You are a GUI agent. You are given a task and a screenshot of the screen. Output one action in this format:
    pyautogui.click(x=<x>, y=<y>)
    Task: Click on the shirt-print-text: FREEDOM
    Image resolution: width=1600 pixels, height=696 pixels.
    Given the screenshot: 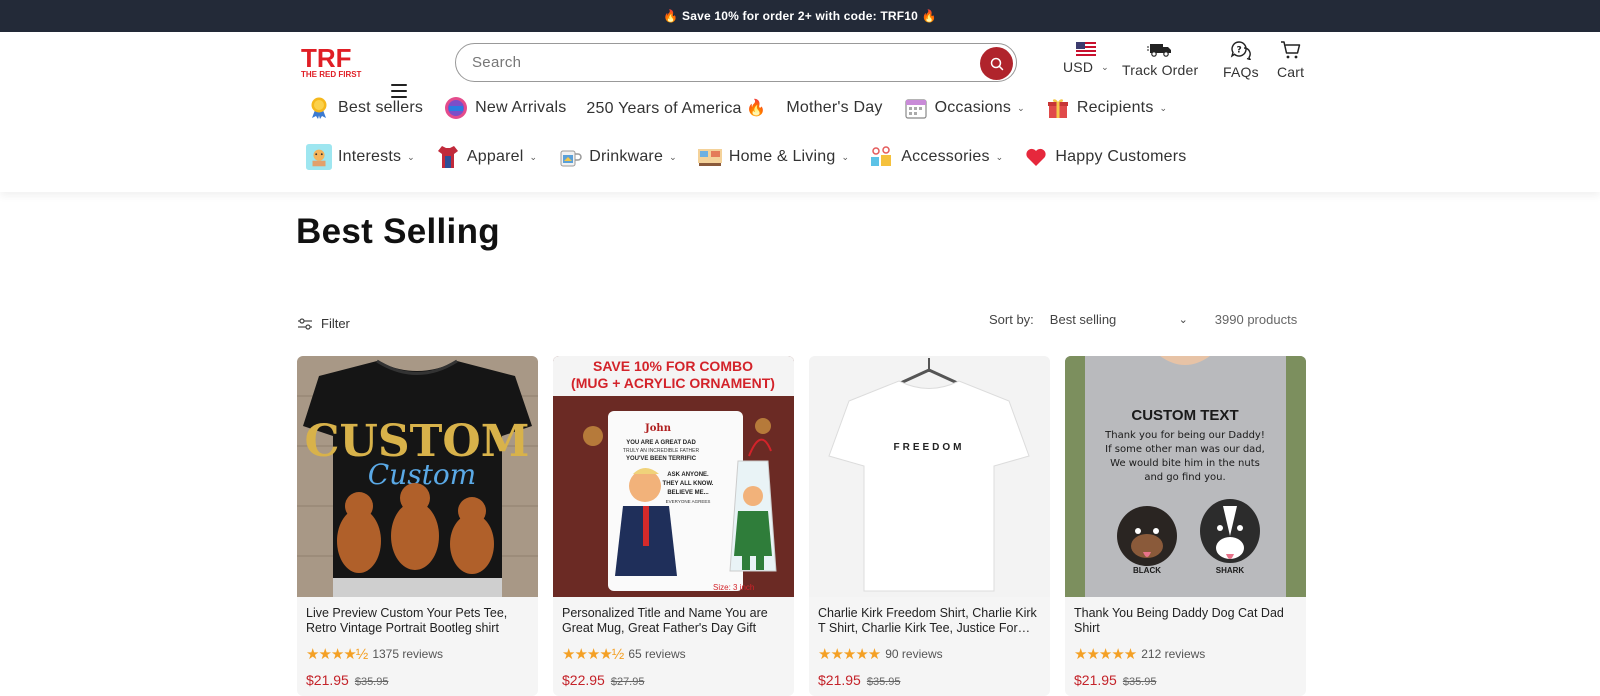 What is the action you would take?
    pyautogui.click(x=929, y=447)
    